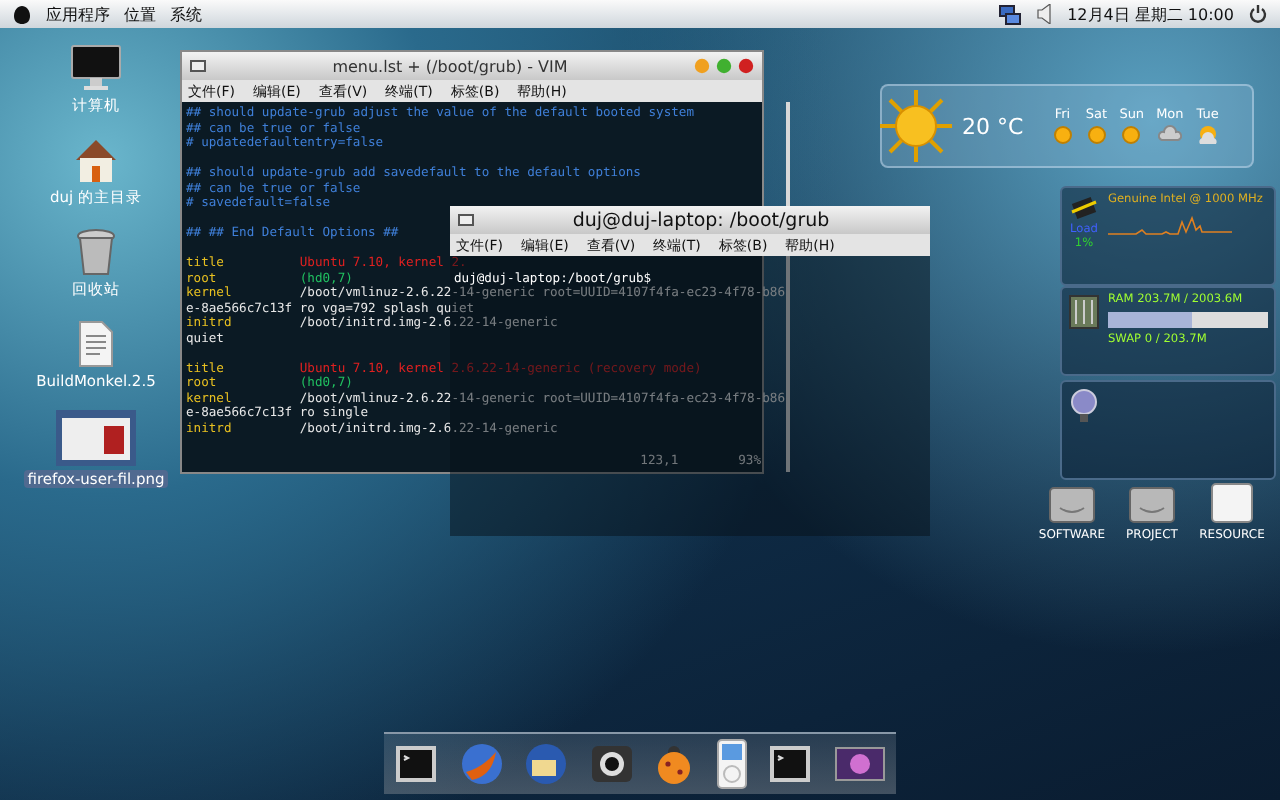 The width and height of the screenshot is (1280, 800). What do you see at coordinates (731, 764) in the screenshot?
I see `music-player-icon` at bounding box center [731, 764].